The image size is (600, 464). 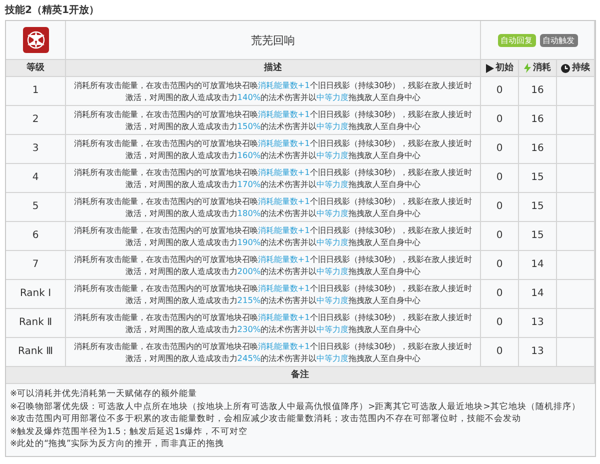 I want to click on skill-name: 荒芜回响, so click(x=273, y=40).